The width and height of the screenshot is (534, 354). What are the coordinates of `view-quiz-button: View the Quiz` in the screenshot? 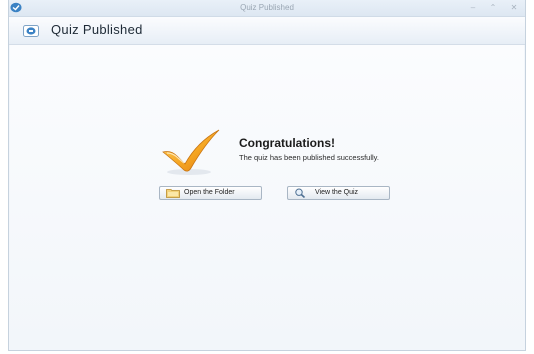 It's located at (338, 193).